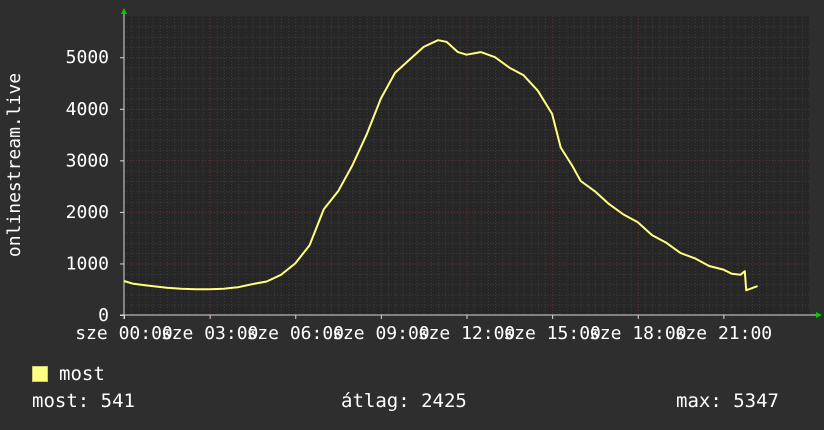 The height and width of the screenshot is (430, 824). Describe the element at coordinates (727, 401) in the screenshot. I see `stat-maximum: max: 5347` at that location.